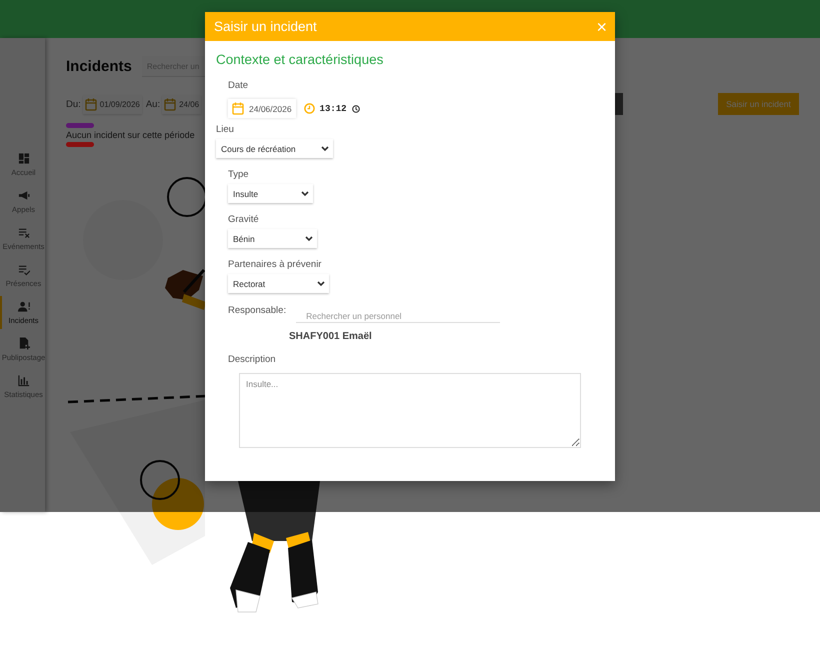  What do you see at coordinates (112, 104) in the screenshot?
I see `from-date-field: 01/09/2026` at bounding box center [112, 104].